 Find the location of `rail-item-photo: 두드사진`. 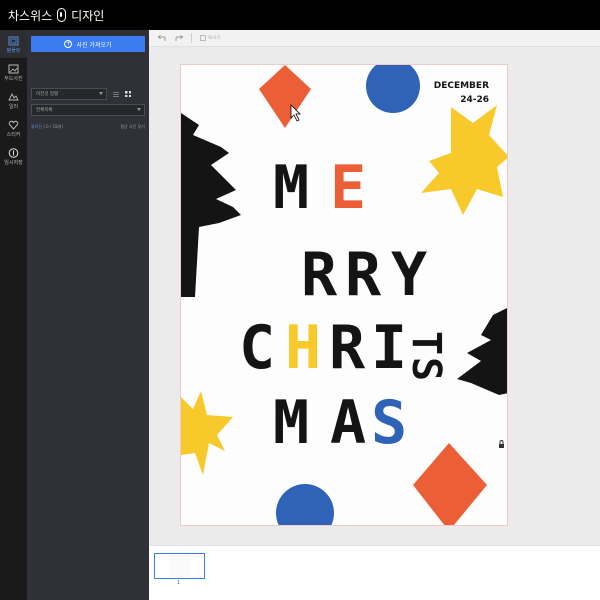

rail-item-photo: 두드사진 is located at coordinates (13, 72).